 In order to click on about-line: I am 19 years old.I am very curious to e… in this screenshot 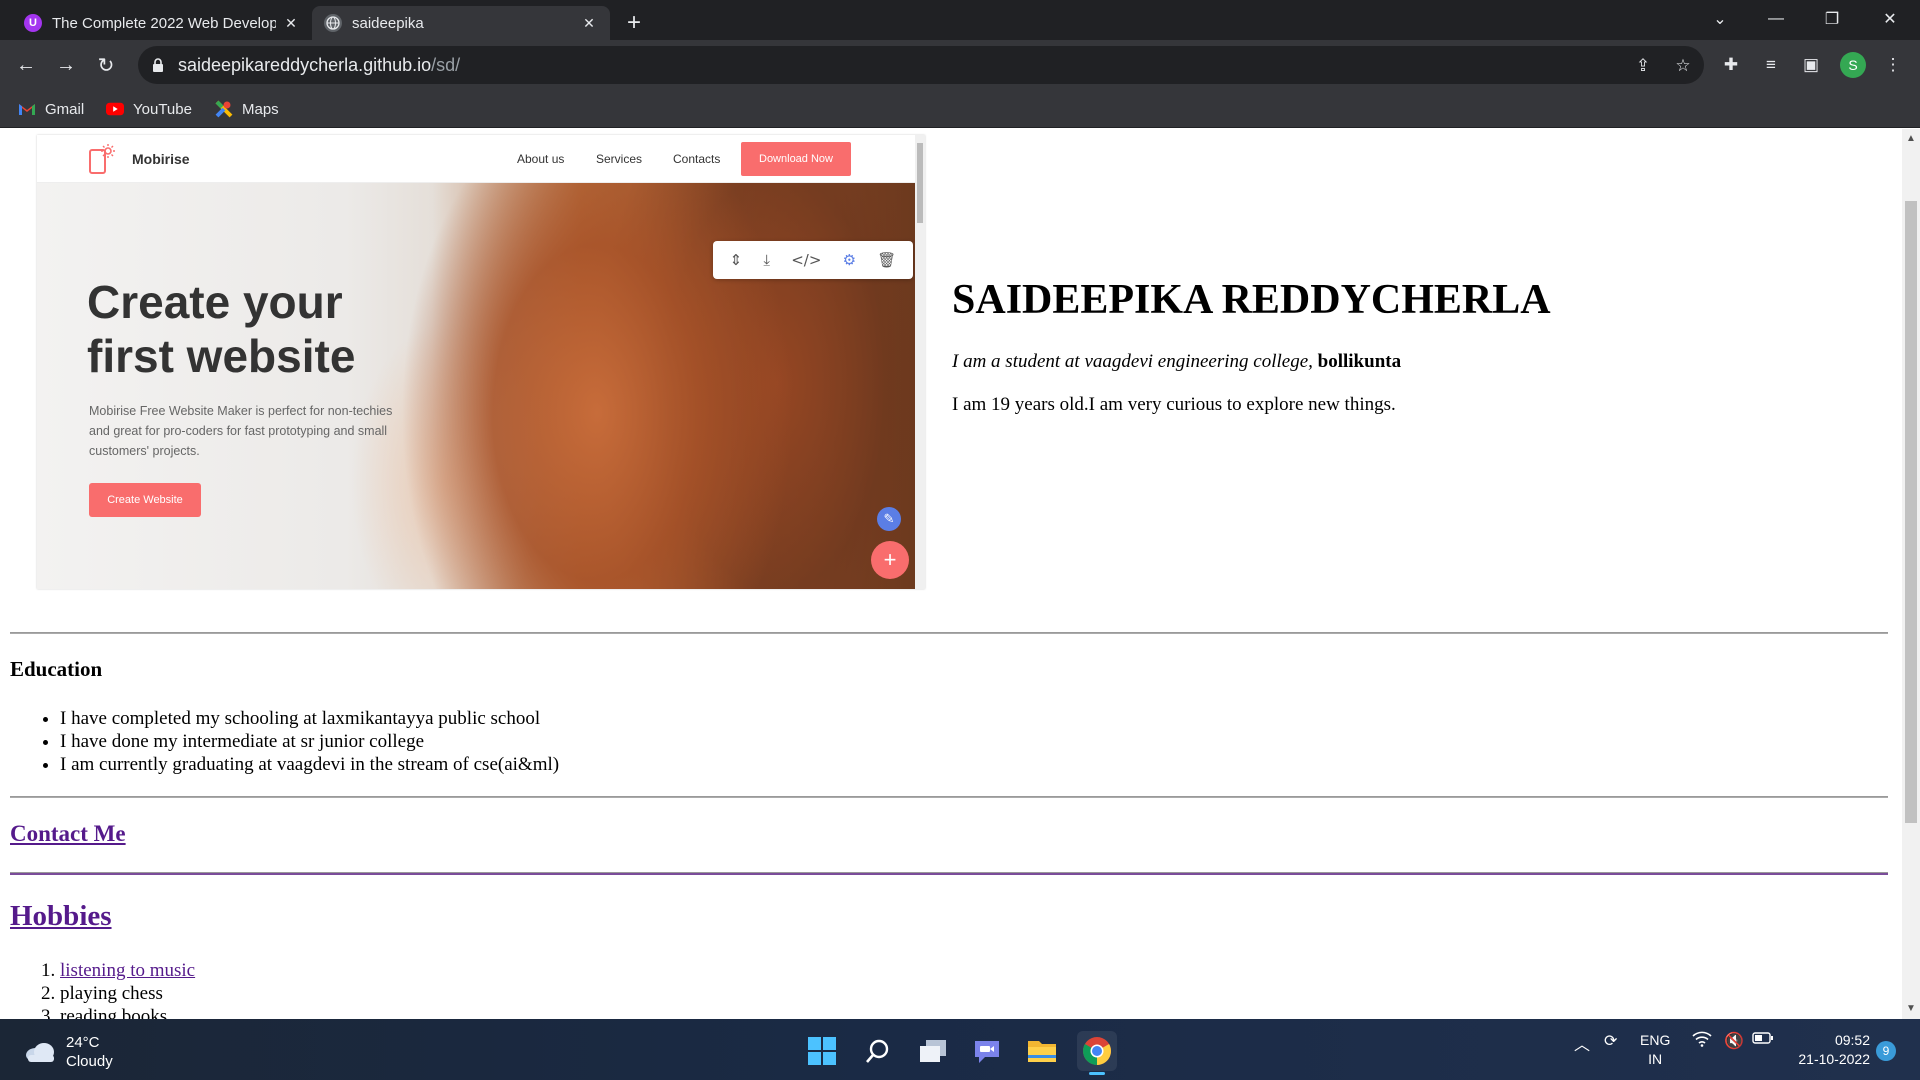, I will do `click(1174, 404)`.